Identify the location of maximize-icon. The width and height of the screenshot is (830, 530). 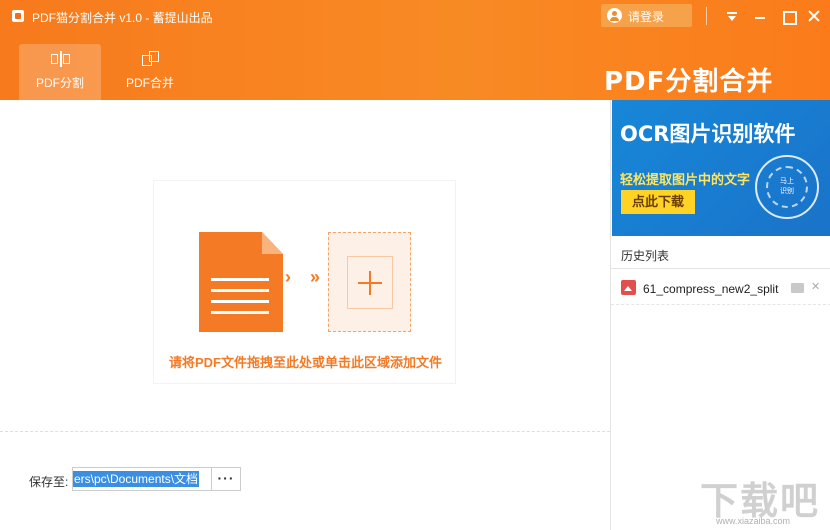
(788, 16).